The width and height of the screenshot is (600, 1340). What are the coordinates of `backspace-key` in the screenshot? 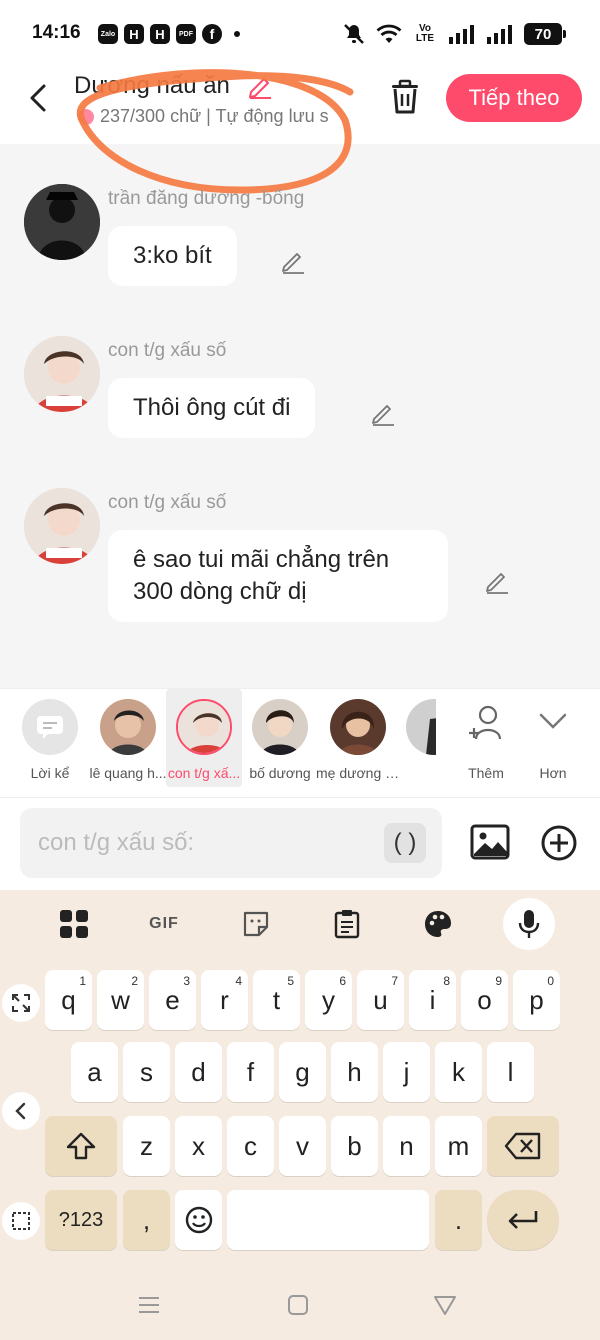 It's located at (523, 1146).